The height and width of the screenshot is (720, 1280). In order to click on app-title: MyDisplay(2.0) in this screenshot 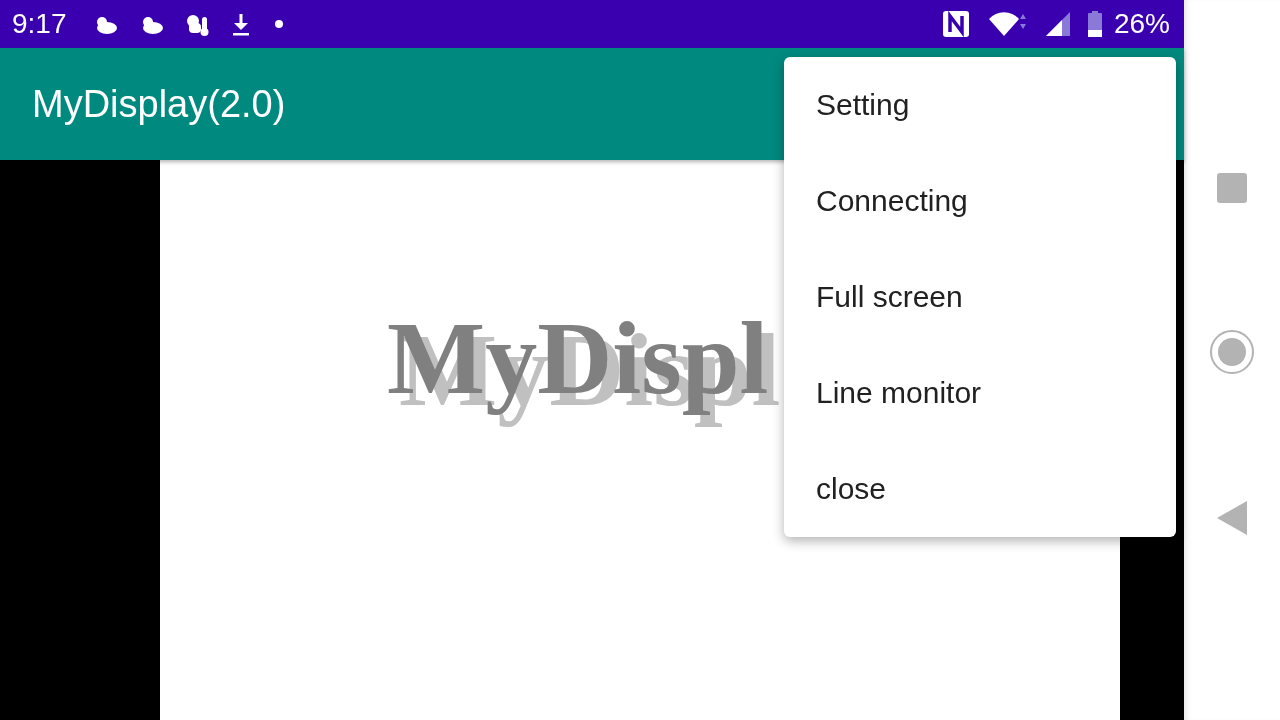, I will do `click(159, 104)`.